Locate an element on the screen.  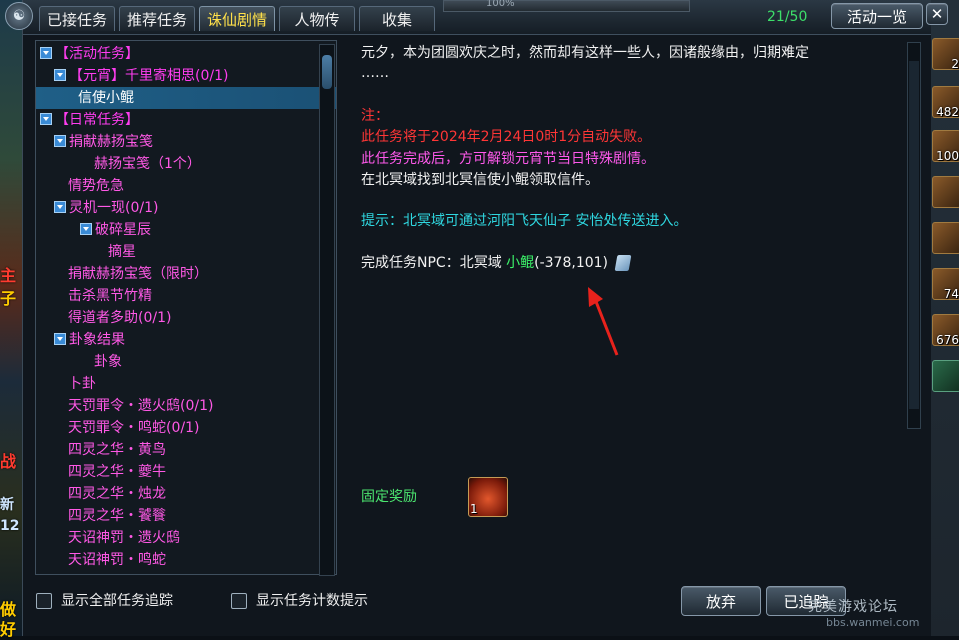
quest-tree-item-label: 四灵之华・烛龙 is located at coordinates (117, 494).